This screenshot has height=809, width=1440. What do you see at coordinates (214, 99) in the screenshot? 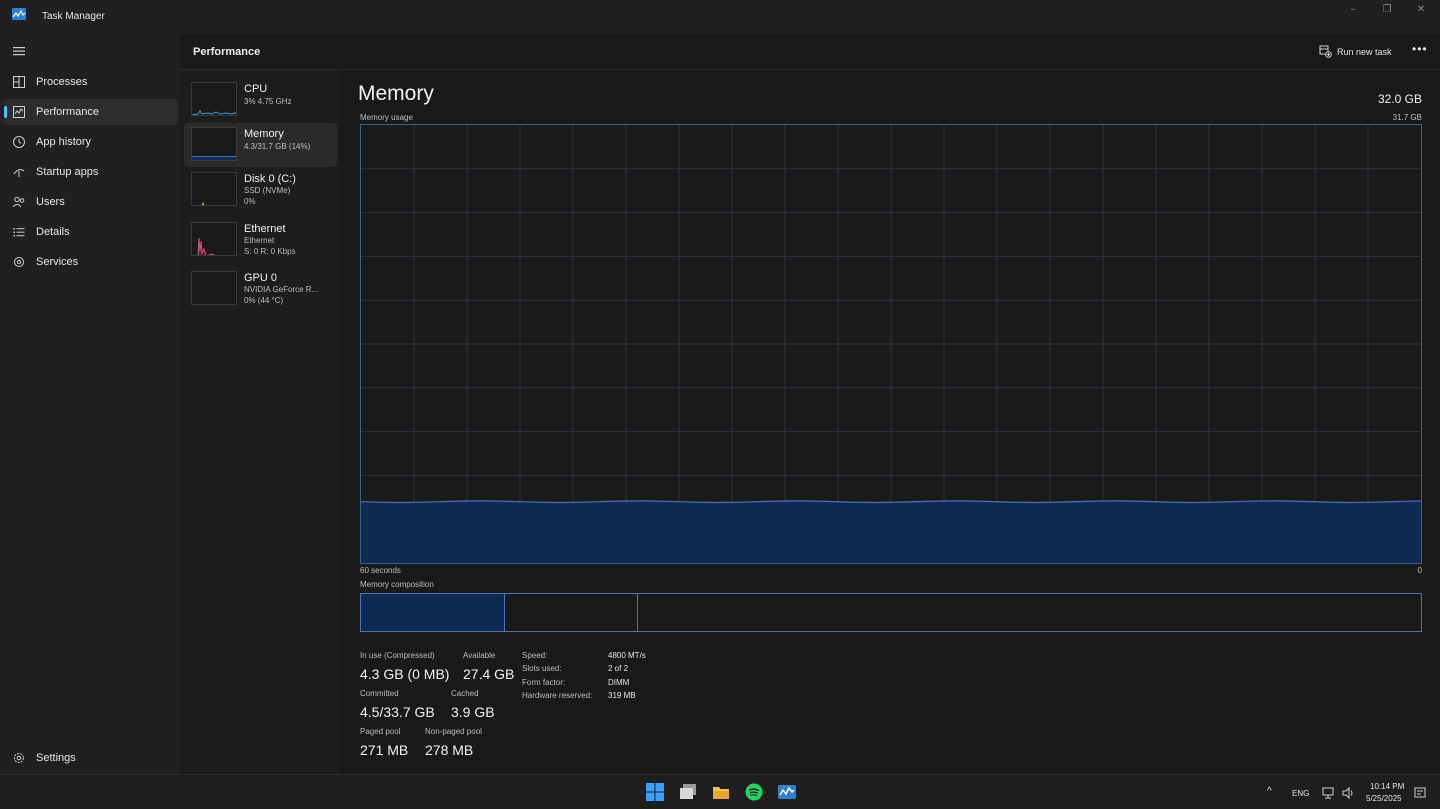
I see `cpu-thumbnail-graph` at bounding box center [214, 99].